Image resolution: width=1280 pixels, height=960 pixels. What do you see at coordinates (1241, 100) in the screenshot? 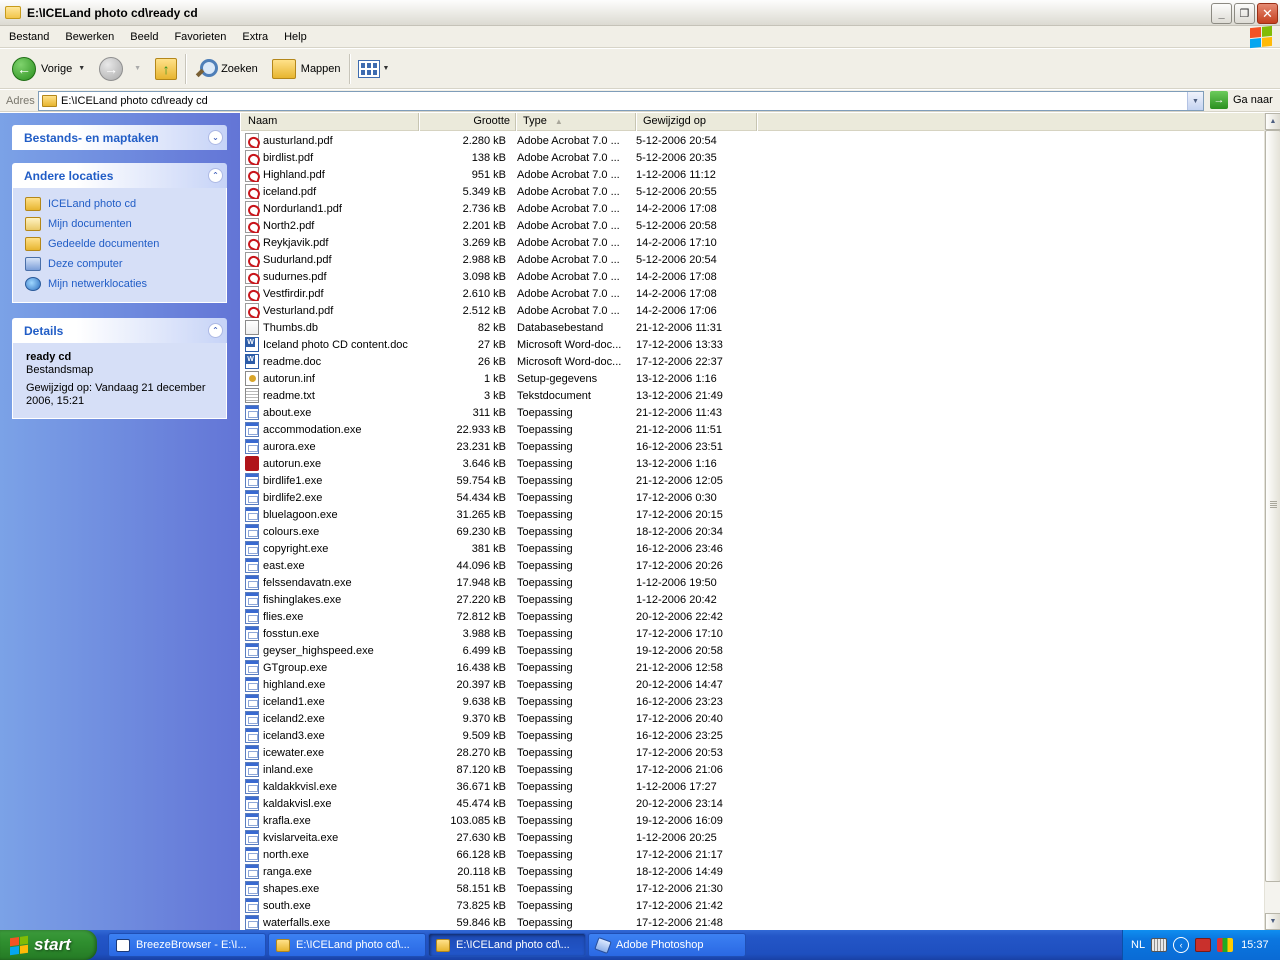
I see `go-button: → Ga naar` at bounding box center [1241, 100].